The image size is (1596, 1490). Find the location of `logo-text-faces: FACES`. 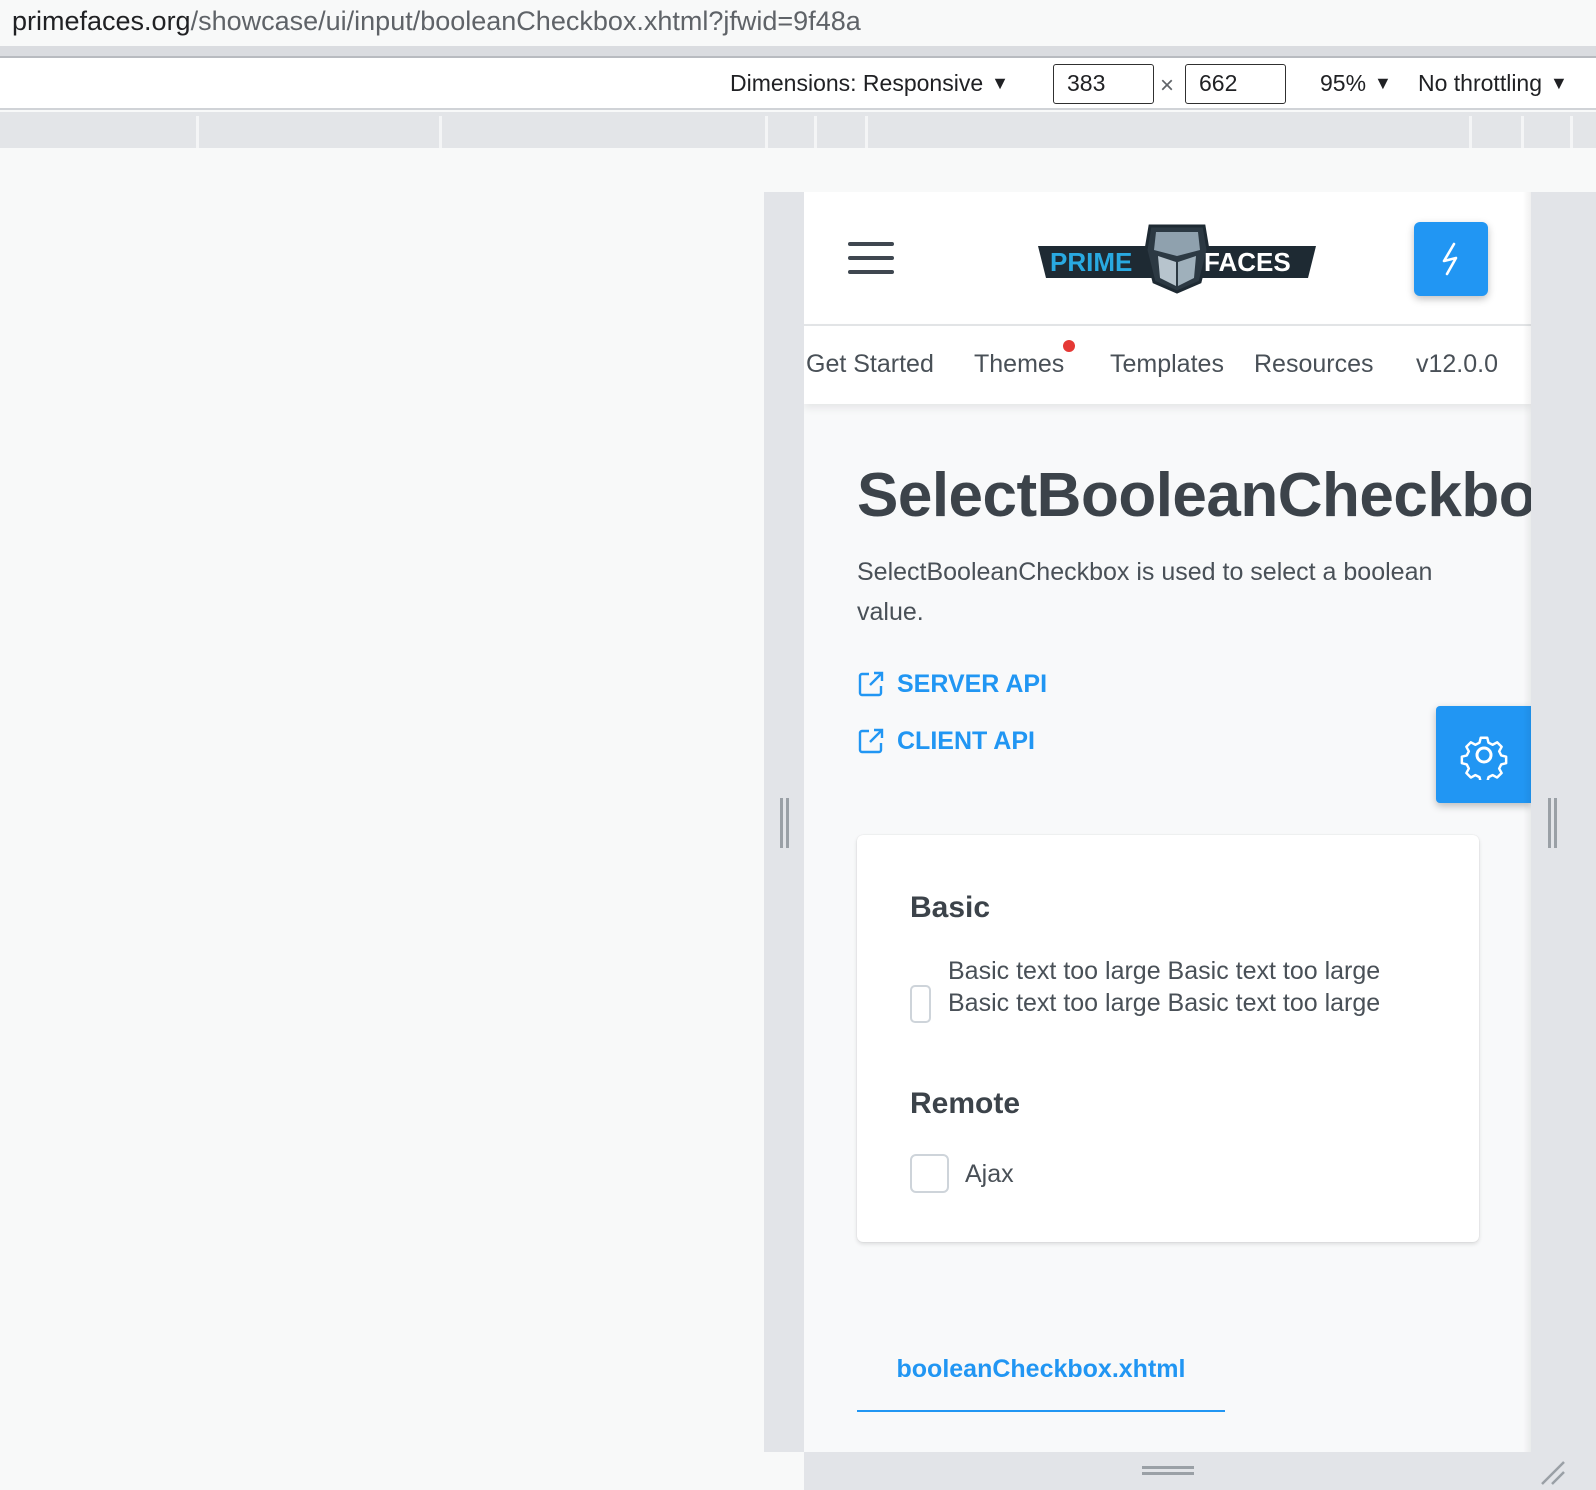

logo-text-faces: FACES is located at coordinates (1247, 262).